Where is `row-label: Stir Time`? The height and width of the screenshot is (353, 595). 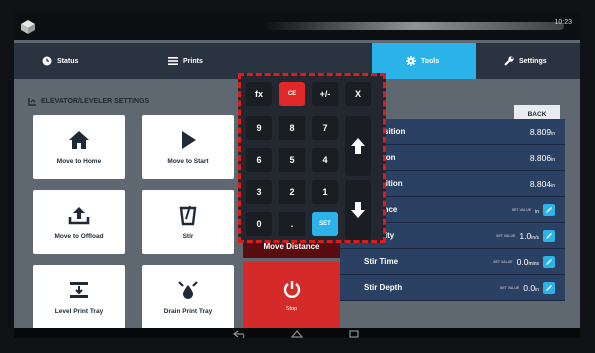
row-label: Stir Time is located at coordinates (381, 261).